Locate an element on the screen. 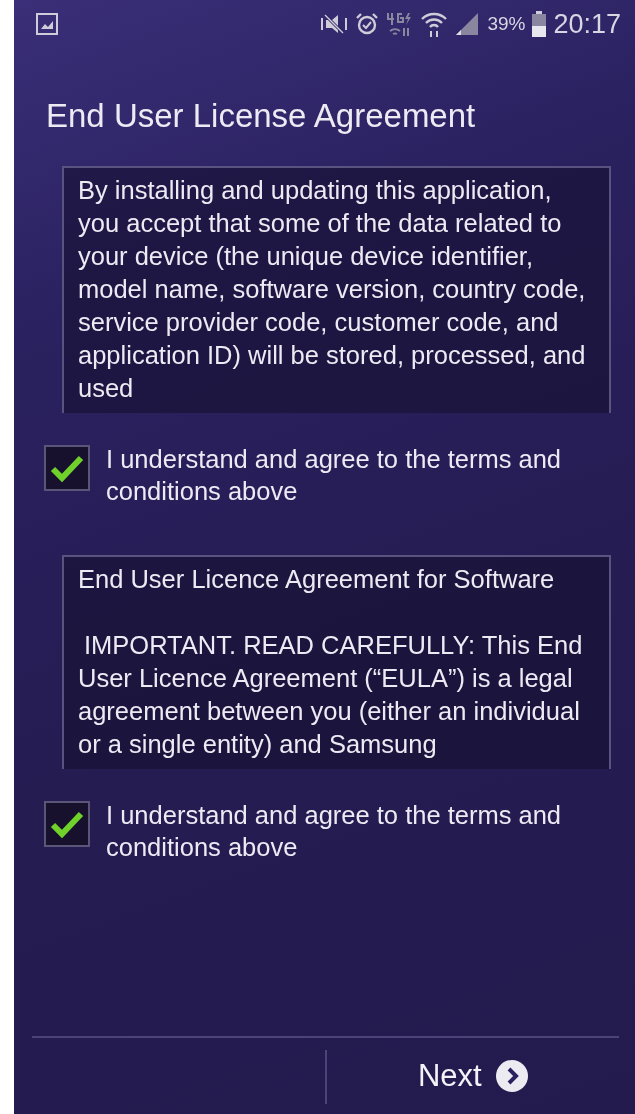 The image size is (635, 1114). battery-icon is located at coordinates (539, 24).